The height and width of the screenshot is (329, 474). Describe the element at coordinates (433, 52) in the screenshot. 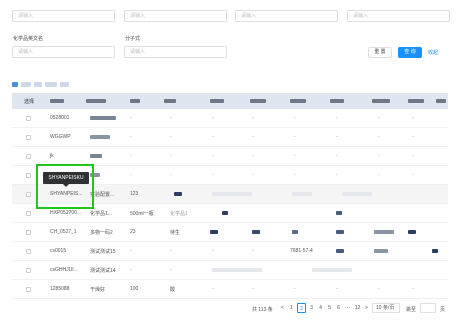

I see `collapse-link: 收起` at that location.